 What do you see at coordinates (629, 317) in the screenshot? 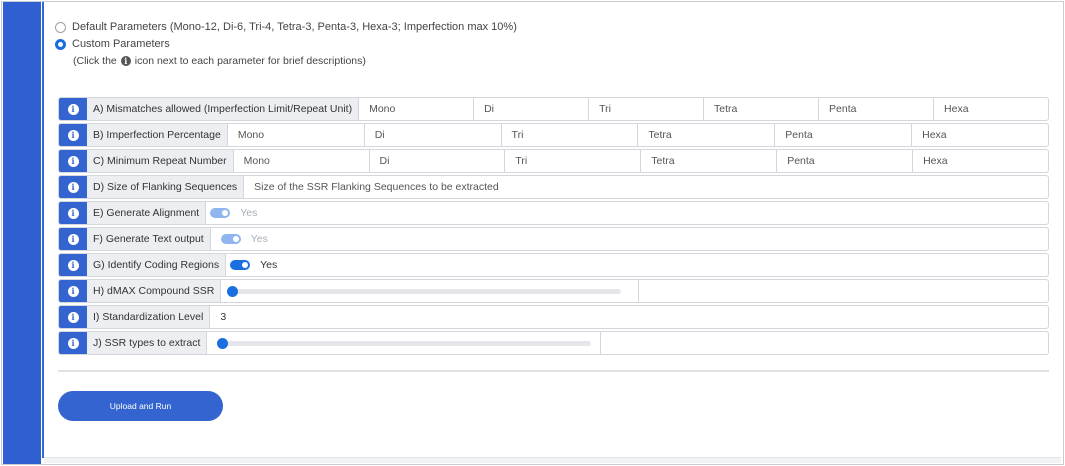
I see `standardization-level-input: 3` at bounding box center [629, 317].